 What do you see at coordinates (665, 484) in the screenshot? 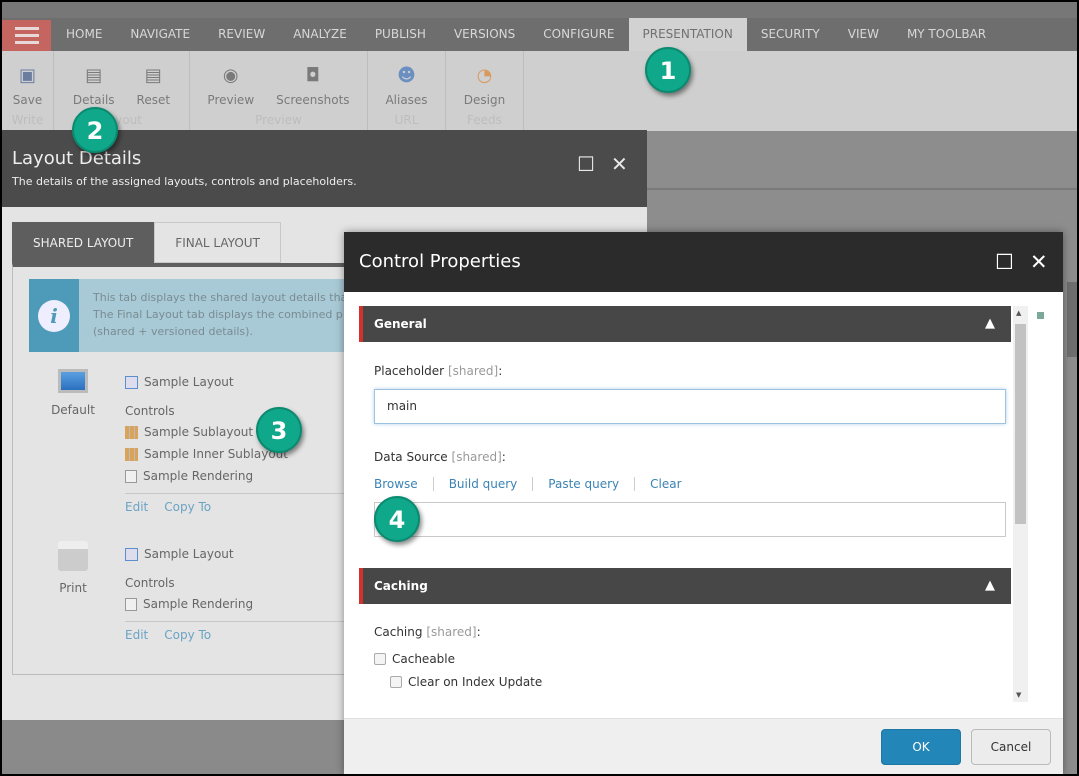
I see `clear-link: Clear` at bounding box center [665, 484].